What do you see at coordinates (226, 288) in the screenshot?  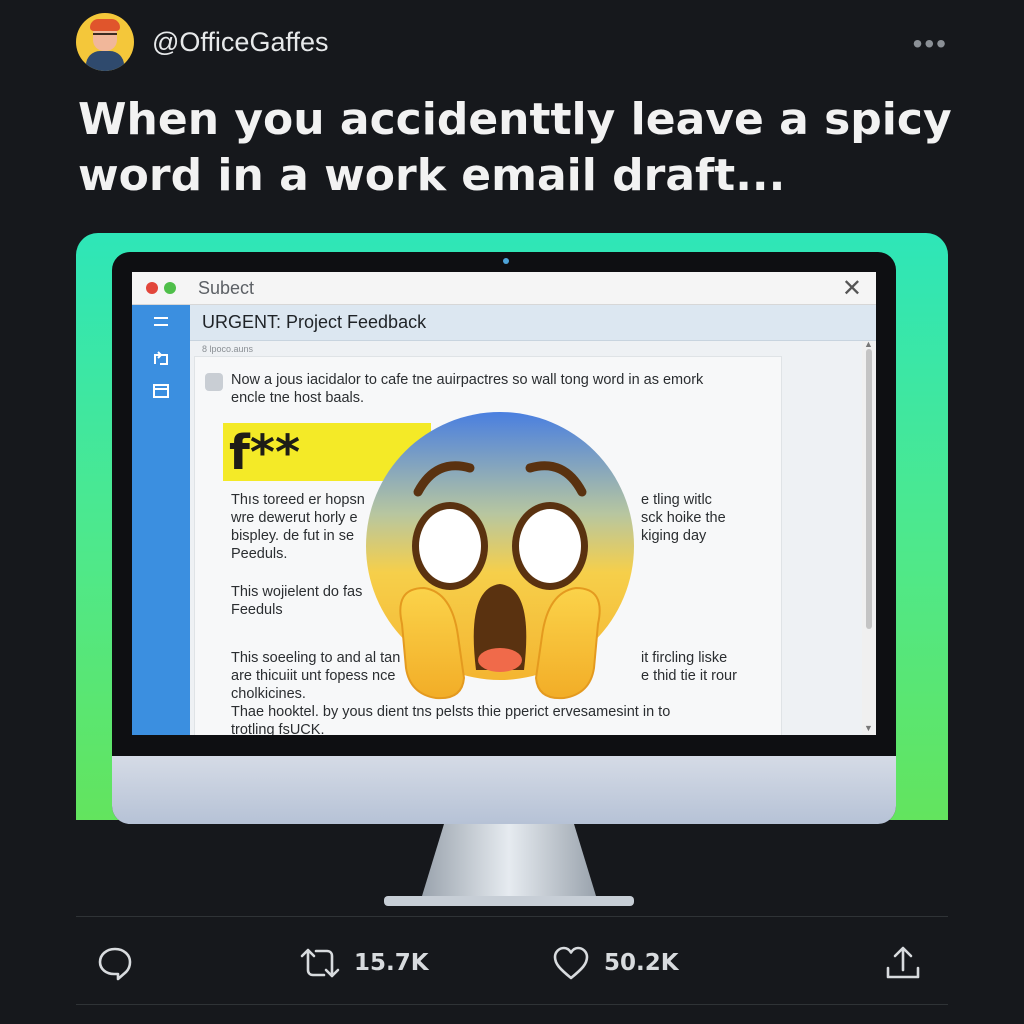 I see `window-title: Subect` at bounding box center [226, 288].